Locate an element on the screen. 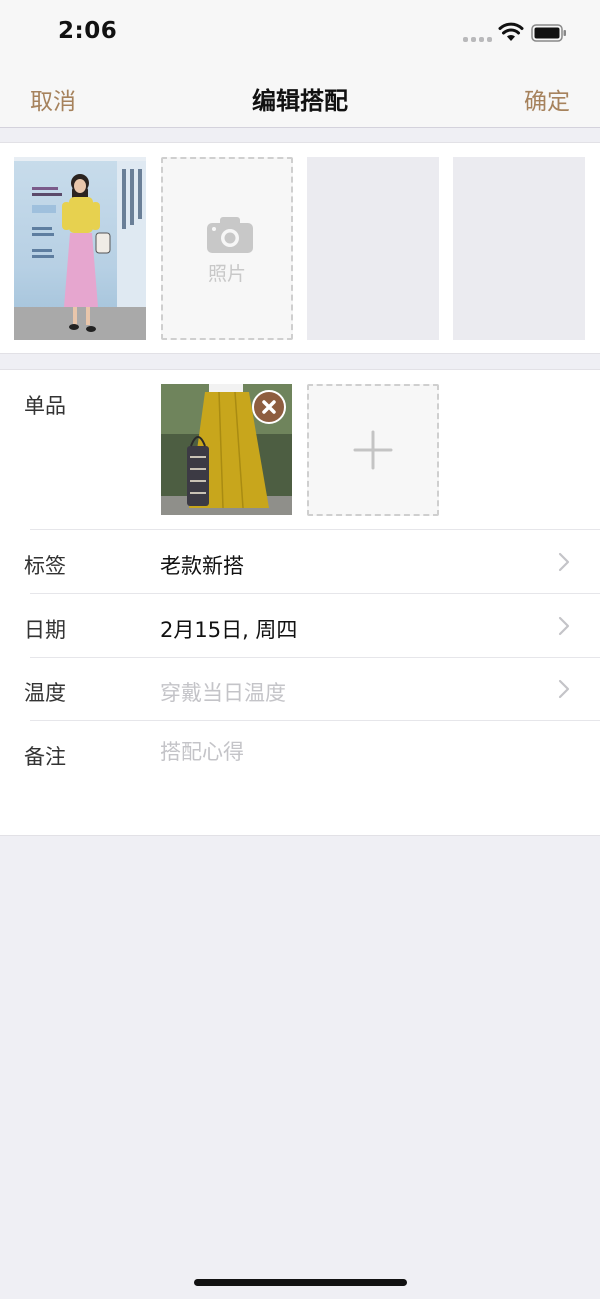 The width and height of the screenshot is (600, 1299). add-item-button is located at coordinates (373, 450).